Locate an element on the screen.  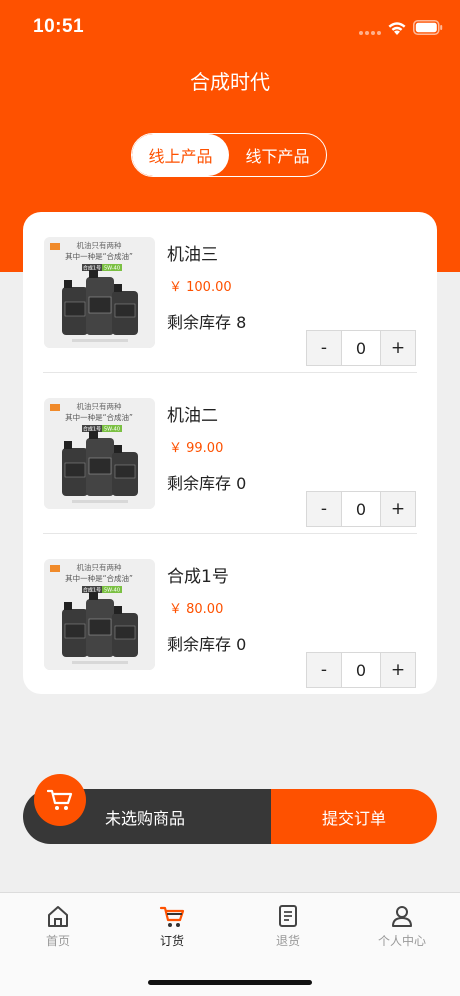
home-icon is located at coordinates (58, 916).